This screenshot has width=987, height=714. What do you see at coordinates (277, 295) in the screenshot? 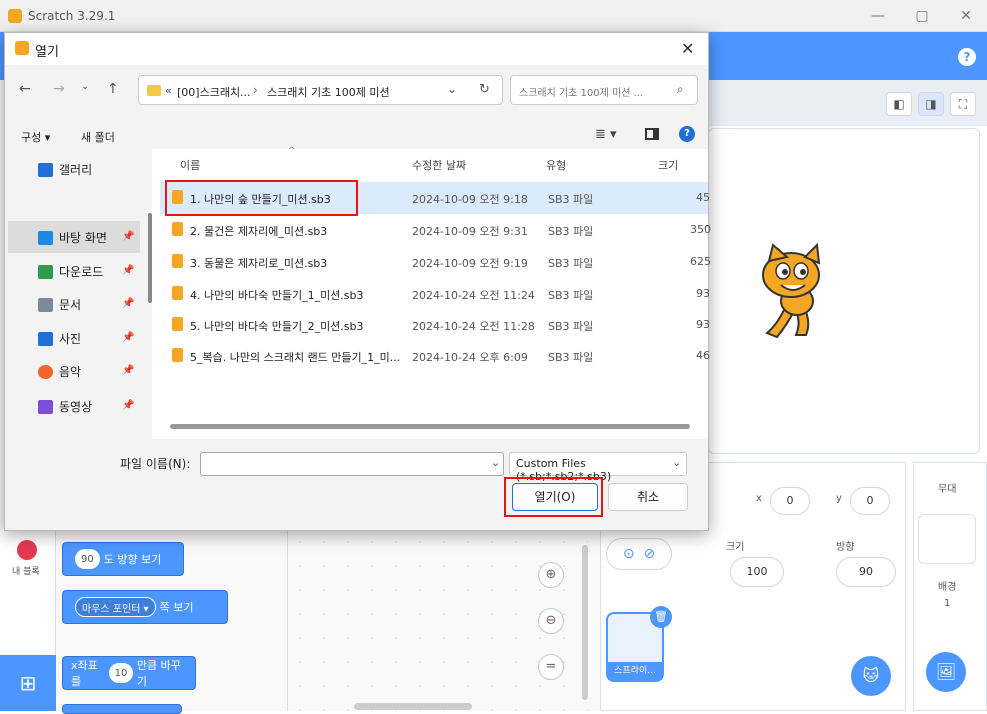
I see `file-name: 4. 나만의 바다숙 만들기_1_미션.sb3` at bounding box center [277, 295].